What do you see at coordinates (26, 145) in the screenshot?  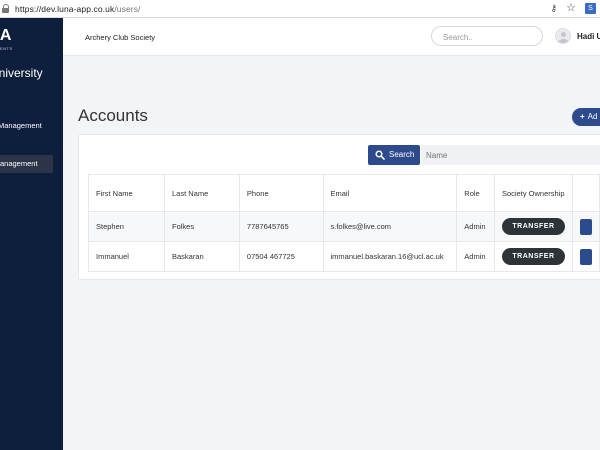 I see `sidebar-item-3: t` at bounding box center [26, 145].